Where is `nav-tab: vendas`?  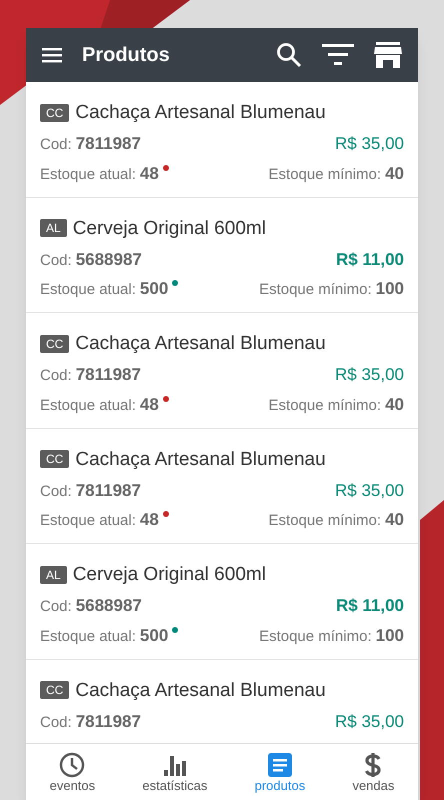
nav-tab: vendas is located at coordinates (373, 772).